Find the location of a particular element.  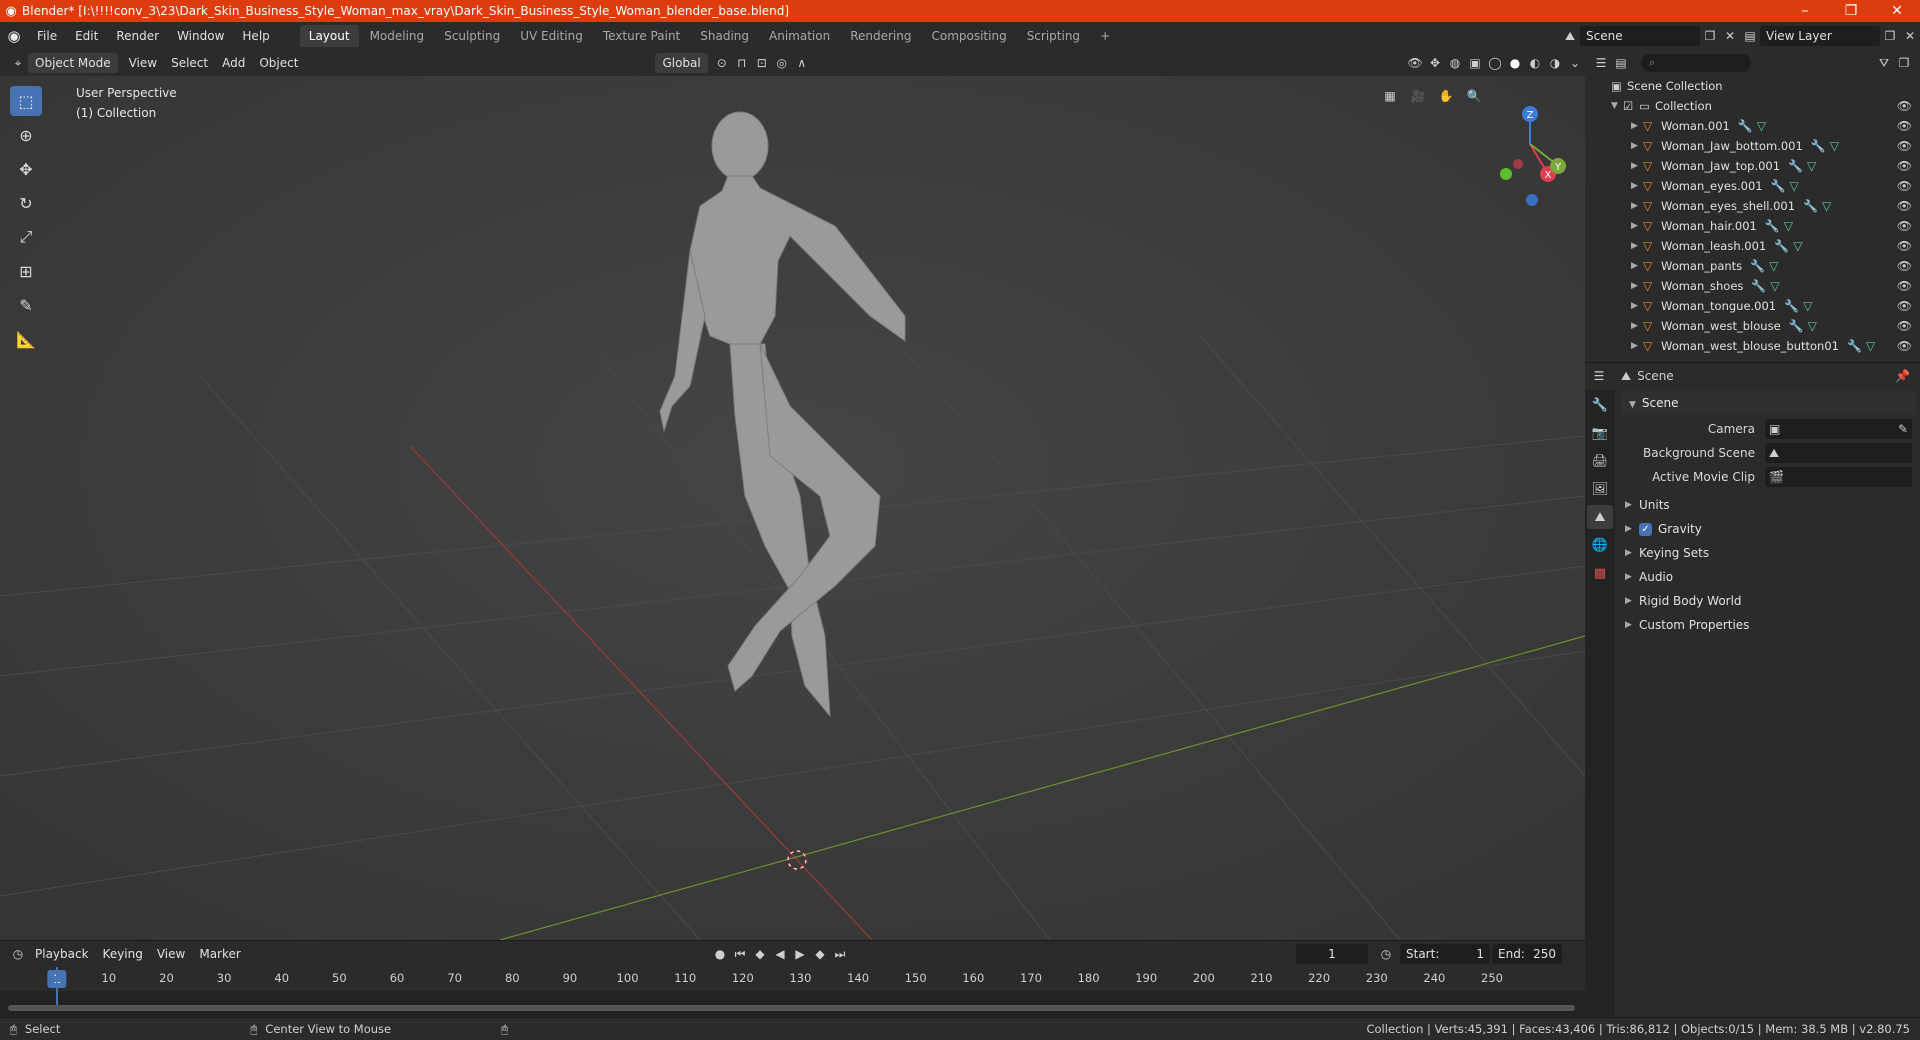

move-tool-icon: ✥ is located at coordinates (26, 169).